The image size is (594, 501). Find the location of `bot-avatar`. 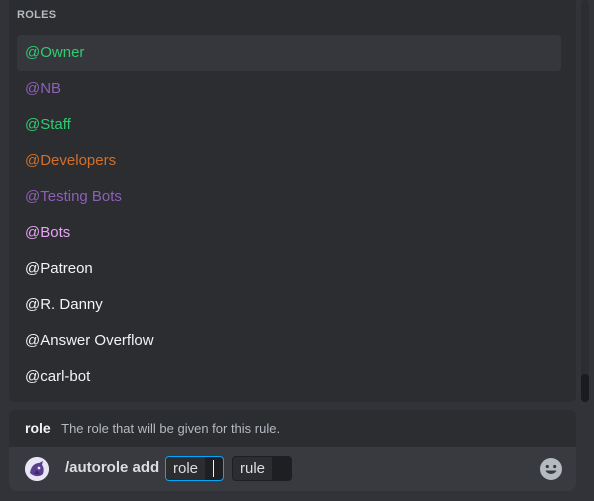

bot-avatar is located at coordinates (37, 469).